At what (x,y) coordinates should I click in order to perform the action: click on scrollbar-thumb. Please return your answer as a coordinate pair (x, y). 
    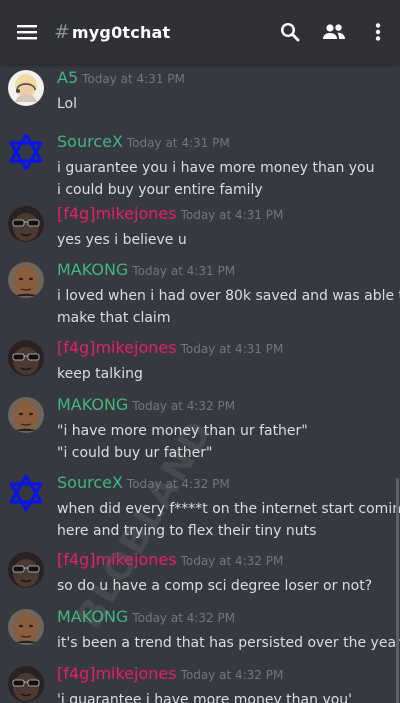
    Looking at the image, I should click on (397, 590).